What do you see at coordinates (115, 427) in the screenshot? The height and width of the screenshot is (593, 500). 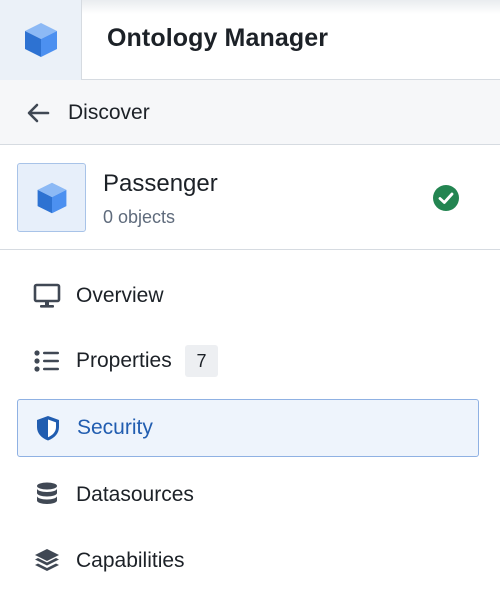 I see `nav-label-security: Security` at bounding box center [115, 427].